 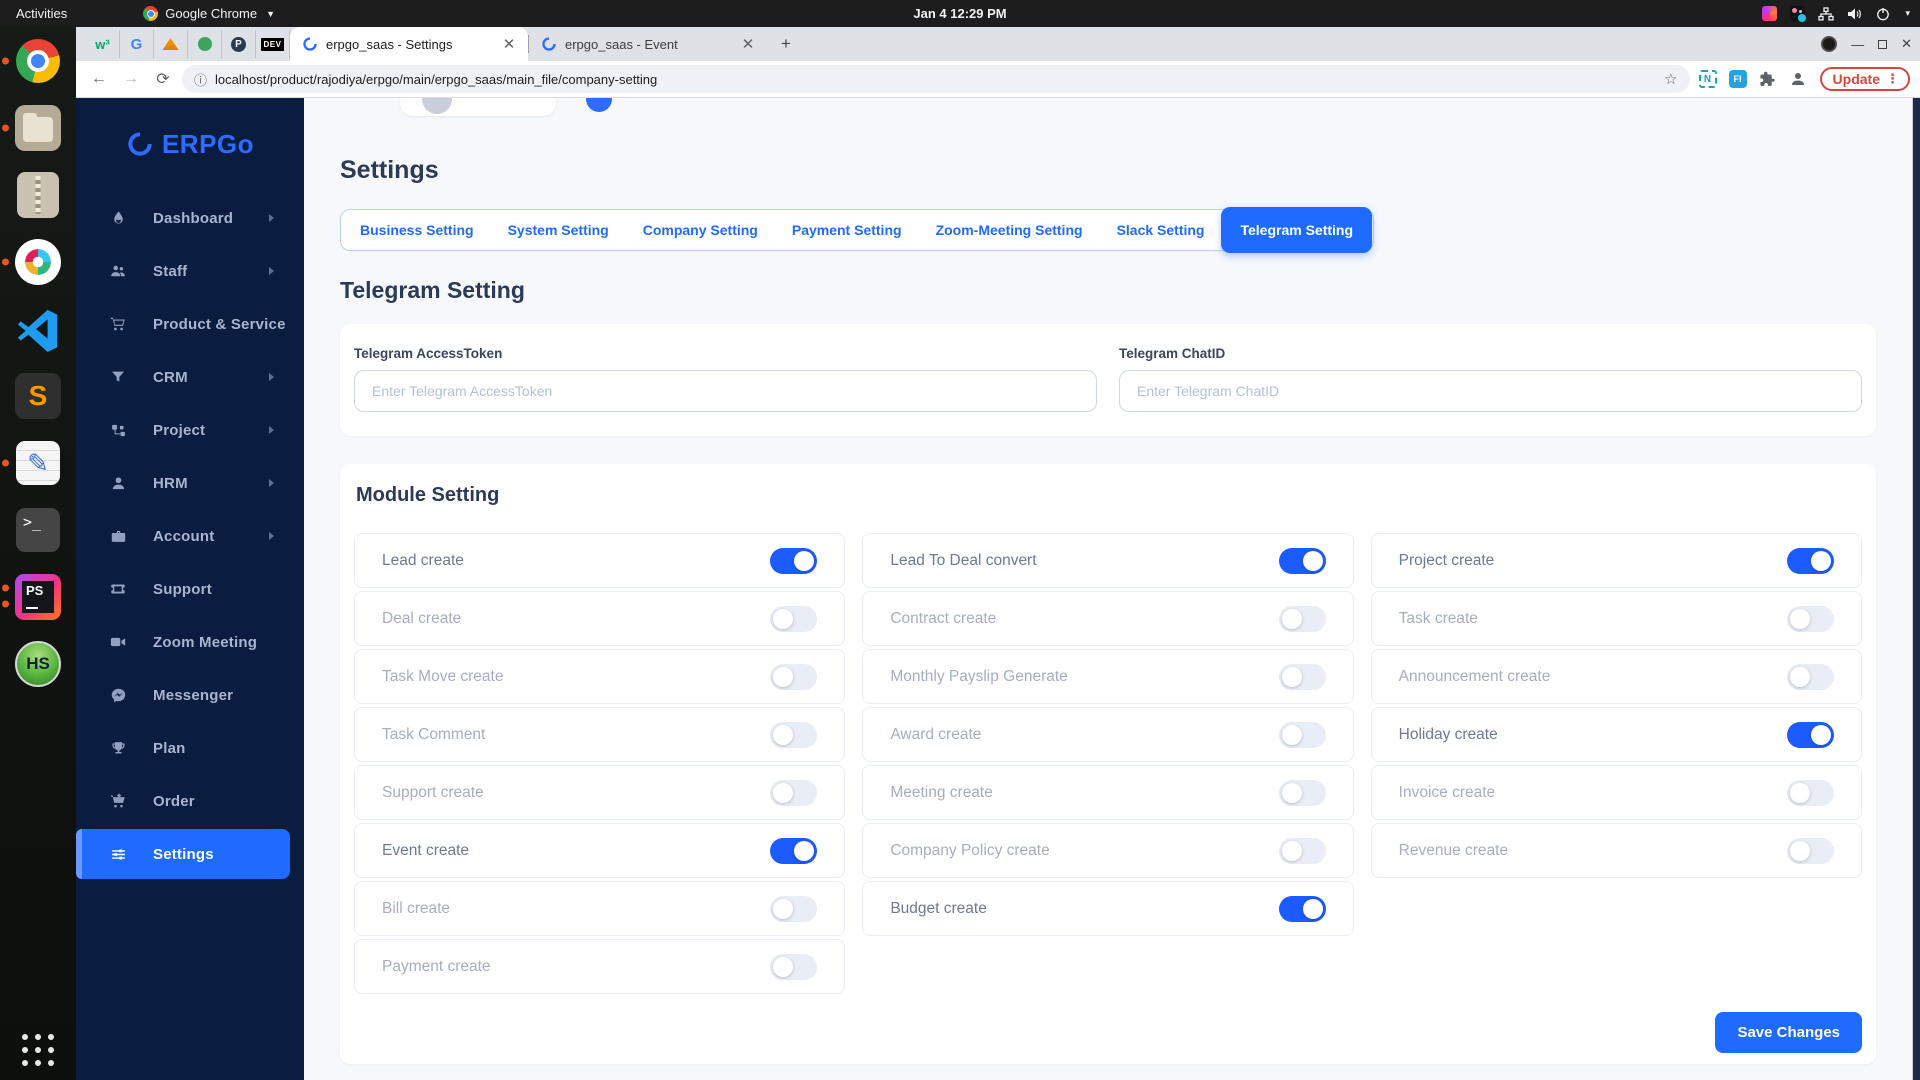 I want to click on dock-vscode, so click(x=38, y=329).